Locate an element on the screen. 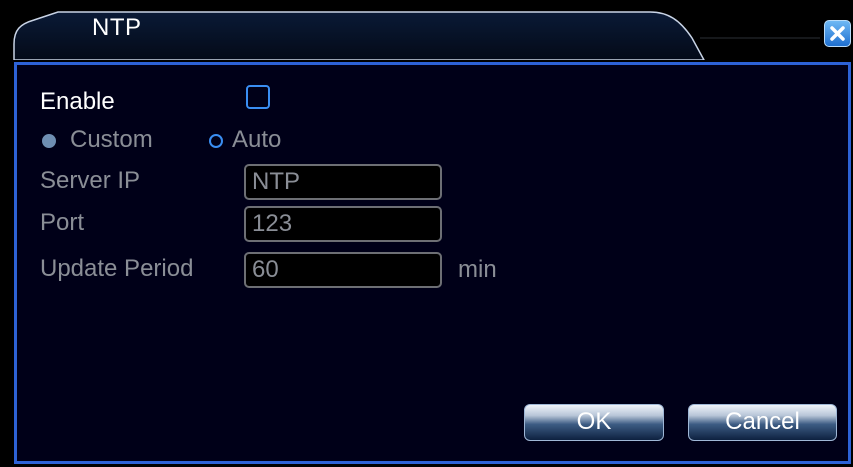 The image size is (853, 467). server-ip-label: Server IP is located at coordinates (90, 180).